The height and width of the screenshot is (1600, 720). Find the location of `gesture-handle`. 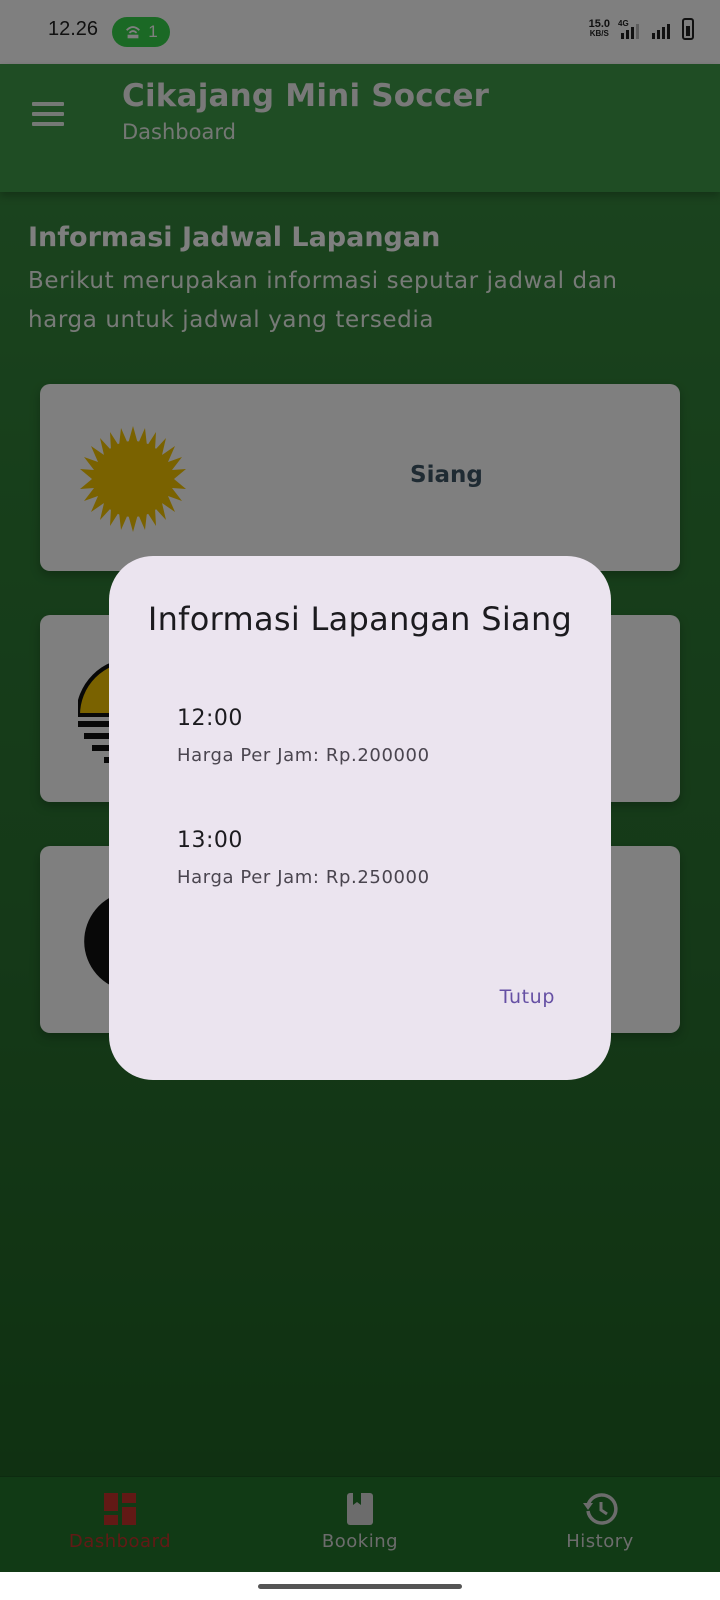

gesture-handle is located at coordinates (360, 1586).